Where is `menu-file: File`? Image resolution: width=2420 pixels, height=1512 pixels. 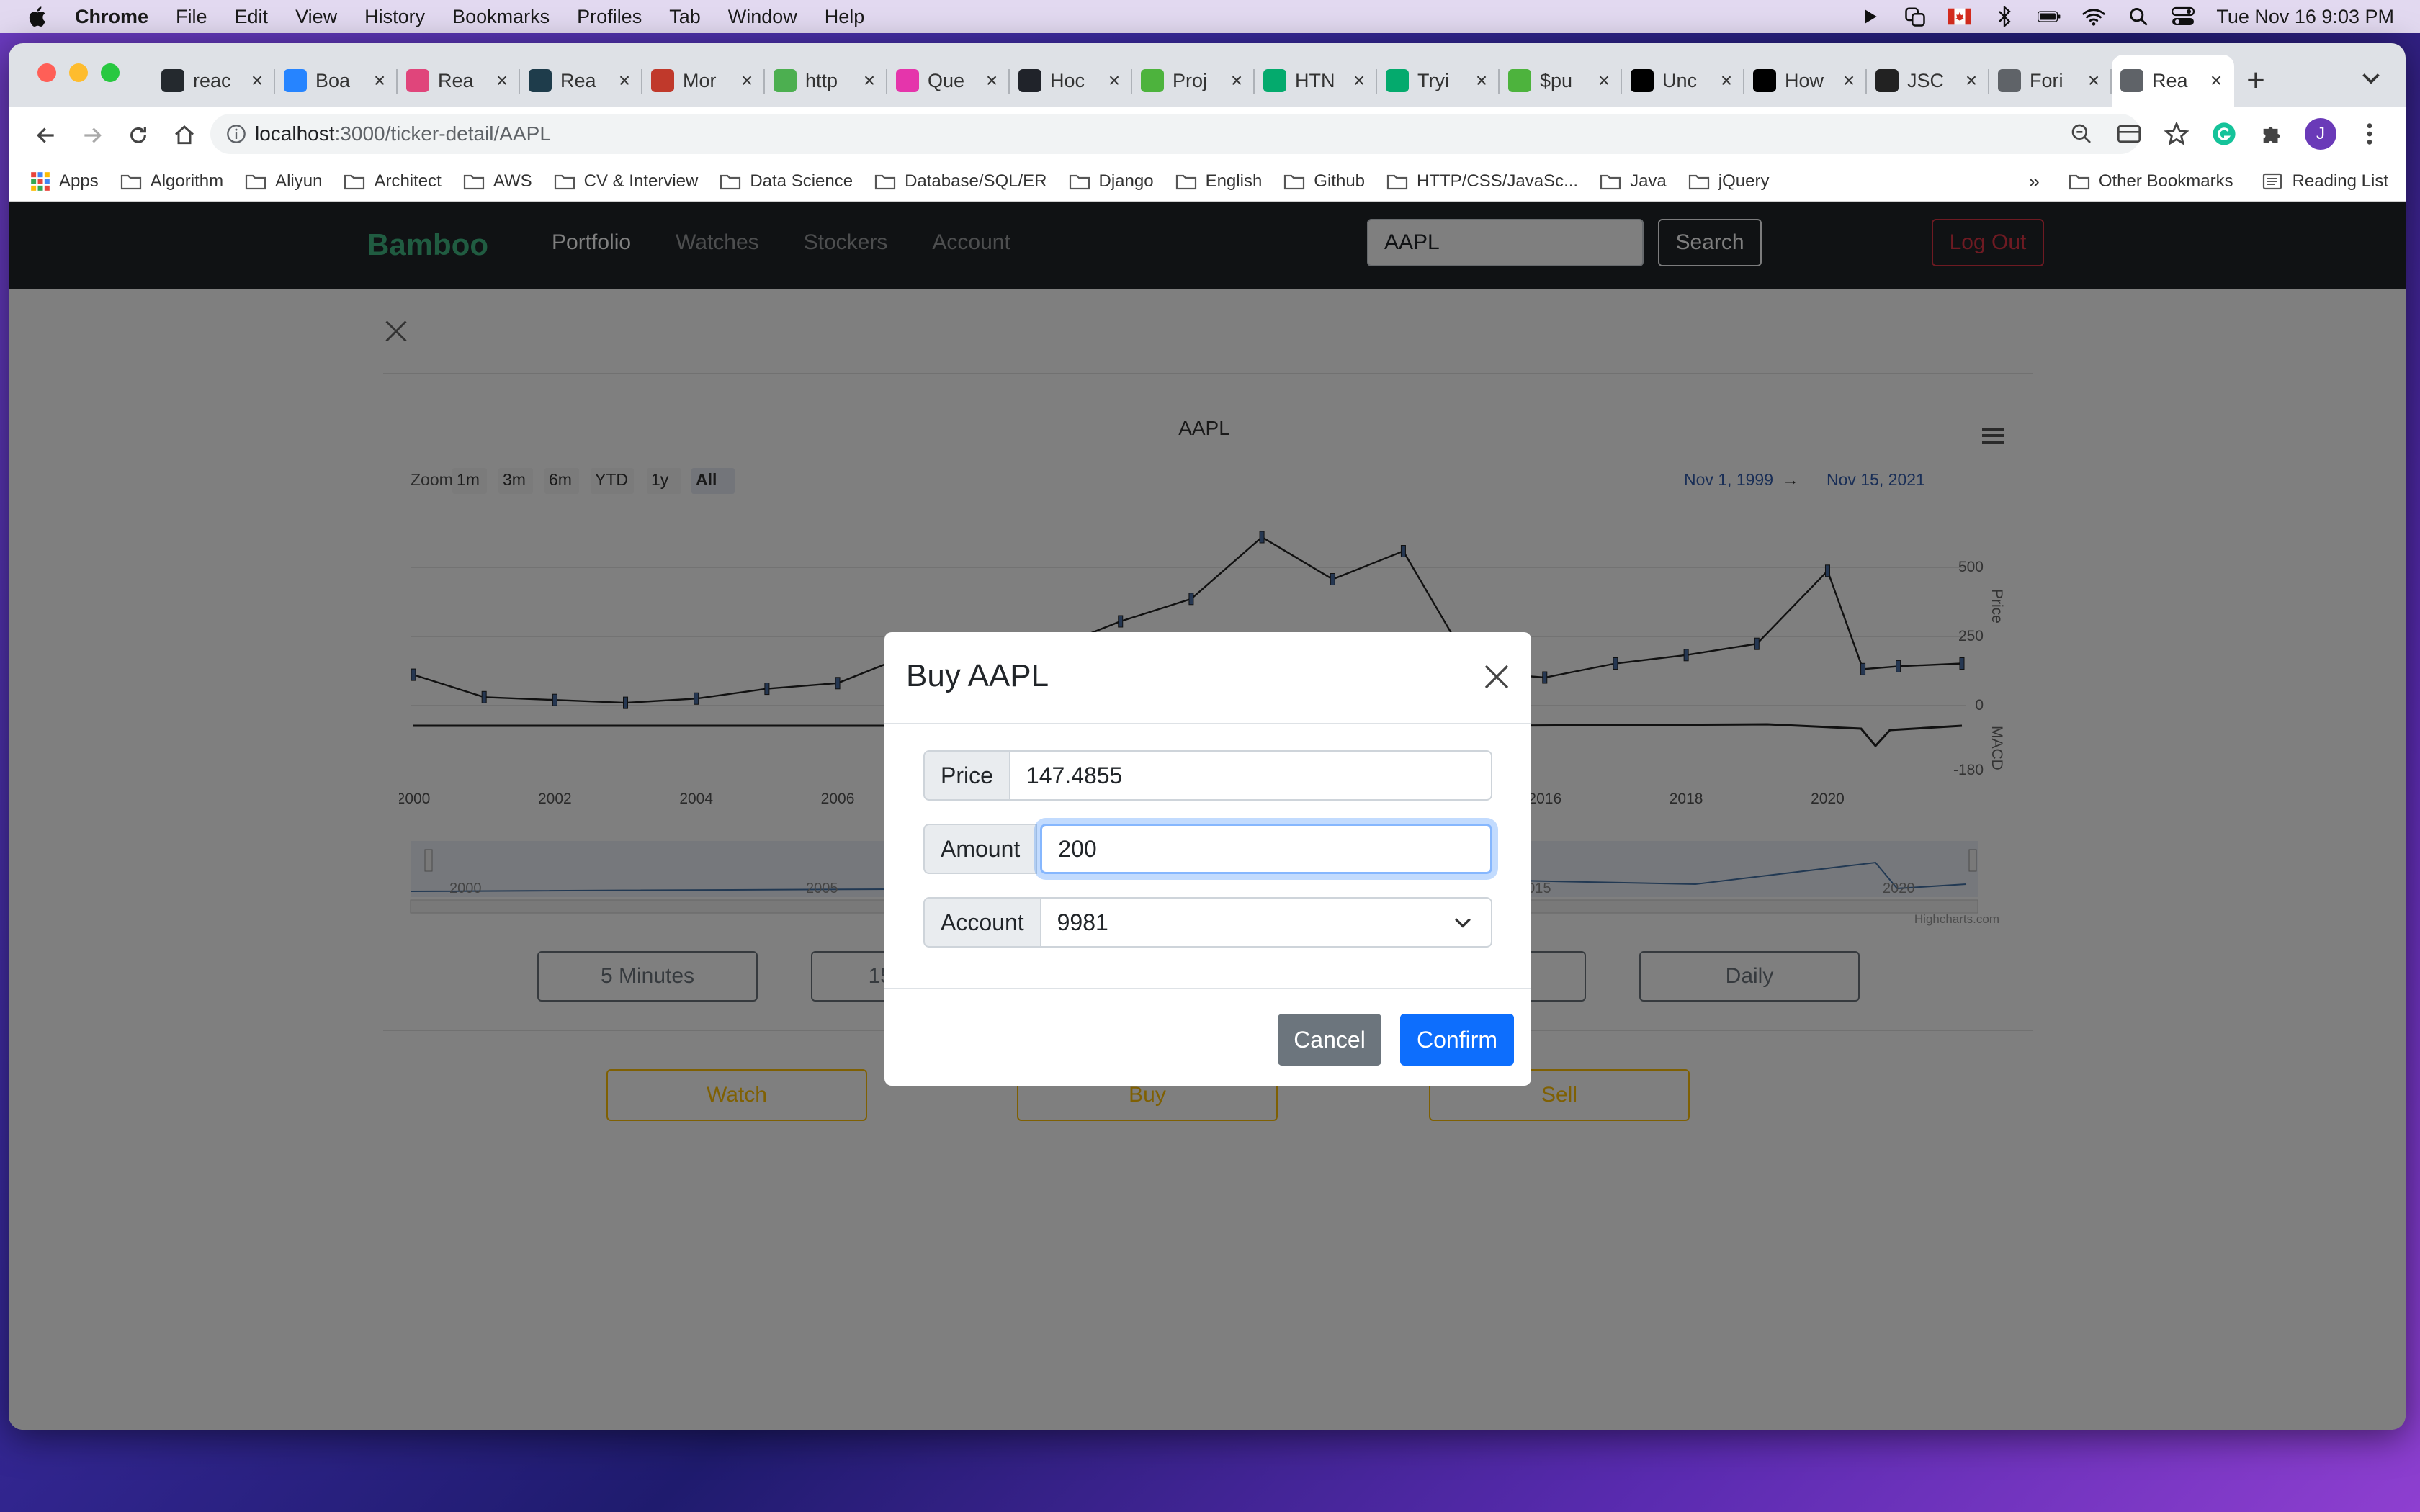 menu-file: File is located at coordinates (191, 17).